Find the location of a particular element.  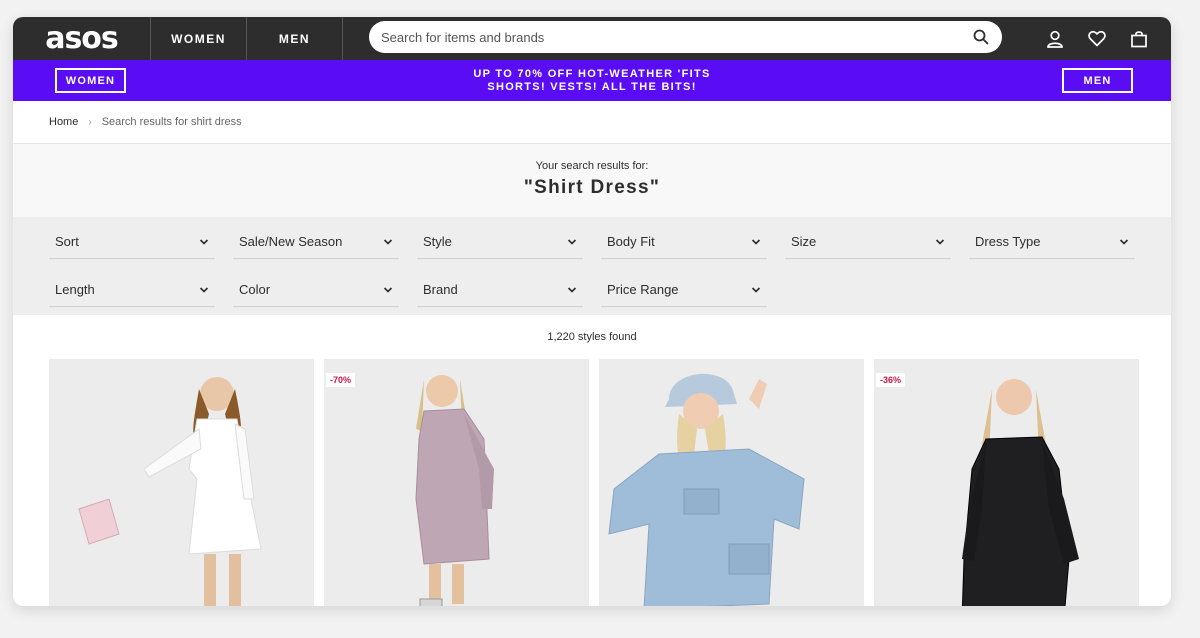

filter-label: Dress Type is located at coordinates (1008, 241).